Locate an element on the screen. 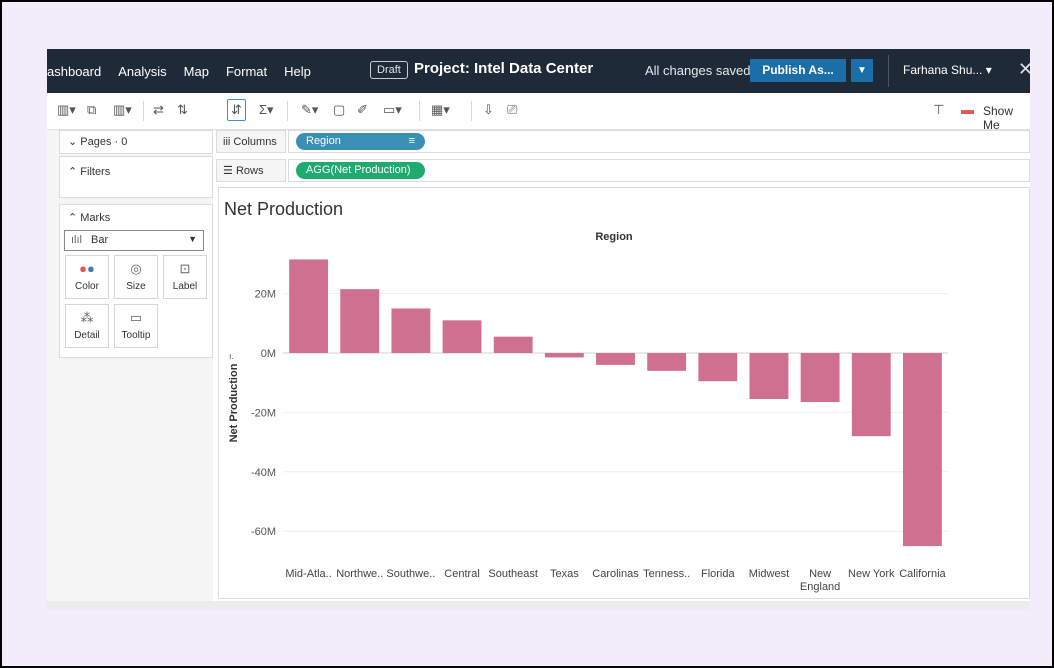  marks-label: Marks is located at coordinates (95, 218).